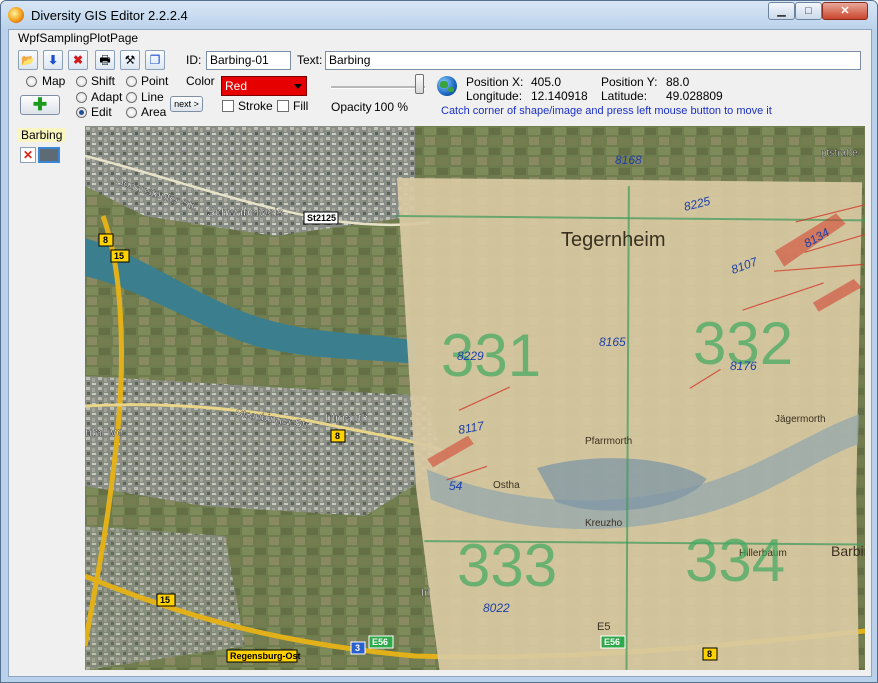 The width and height of the screenshot is (878, 683). I want to click on area-radio, so click(131, 112).